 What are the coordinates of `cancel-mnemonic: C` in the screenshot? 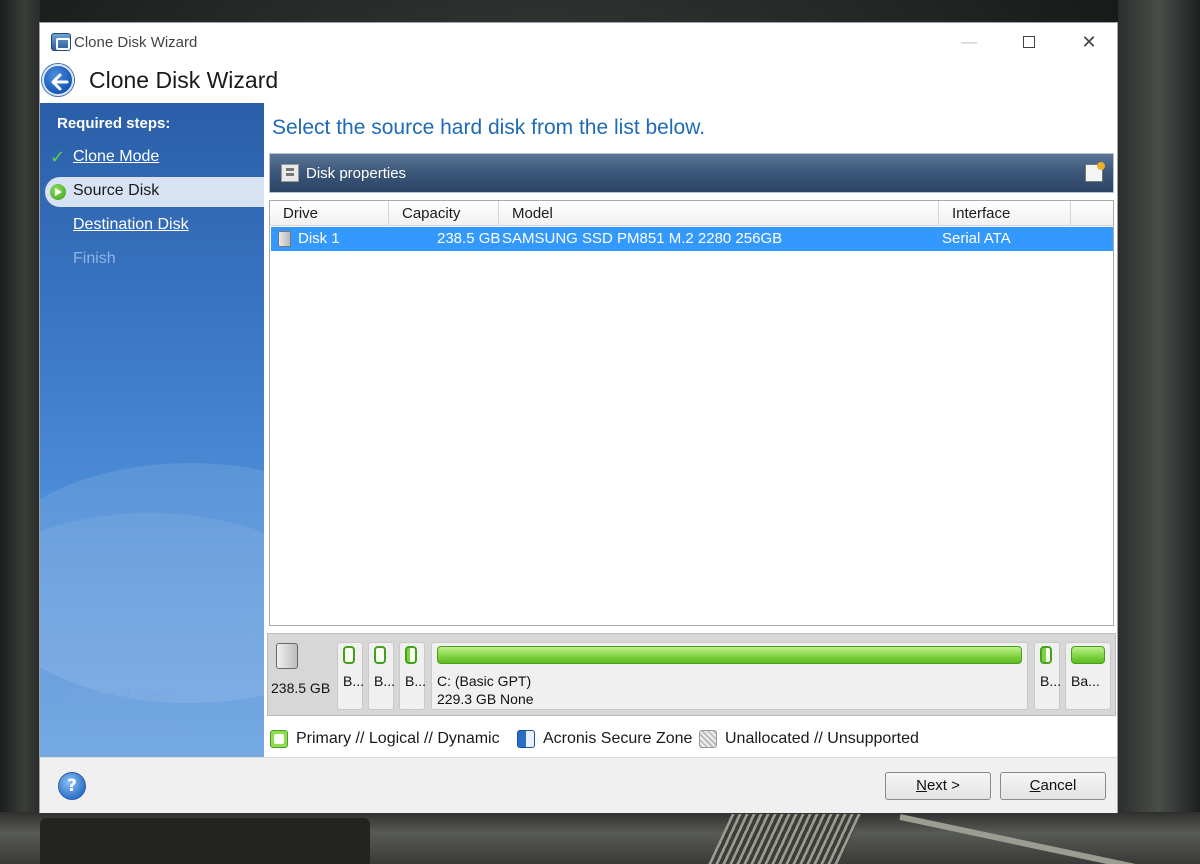 It's located at (1035, 785).